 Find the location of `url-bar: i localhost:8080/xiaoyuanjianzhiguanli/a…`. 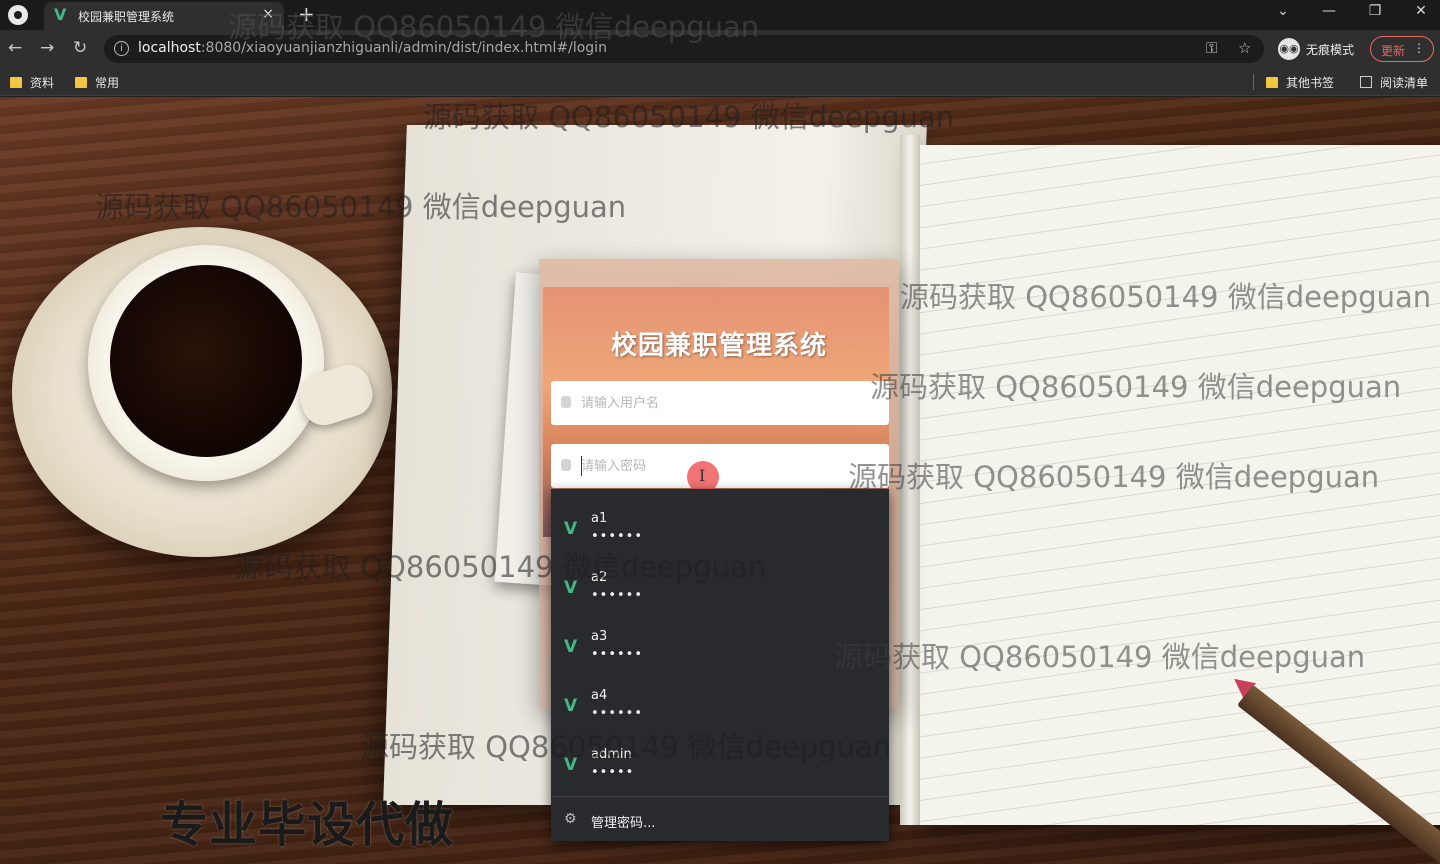

url-bar: i localhost:8080/xiaoyuanjianzhiguanli/a… is located at coordinates (684, 49).